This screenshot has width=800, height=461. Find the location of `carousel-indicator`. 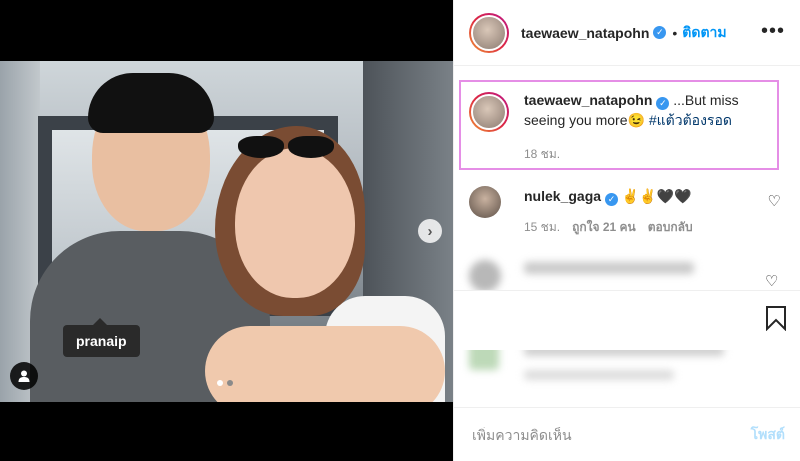

carousel-indicator is located at coordinates (225, 383).